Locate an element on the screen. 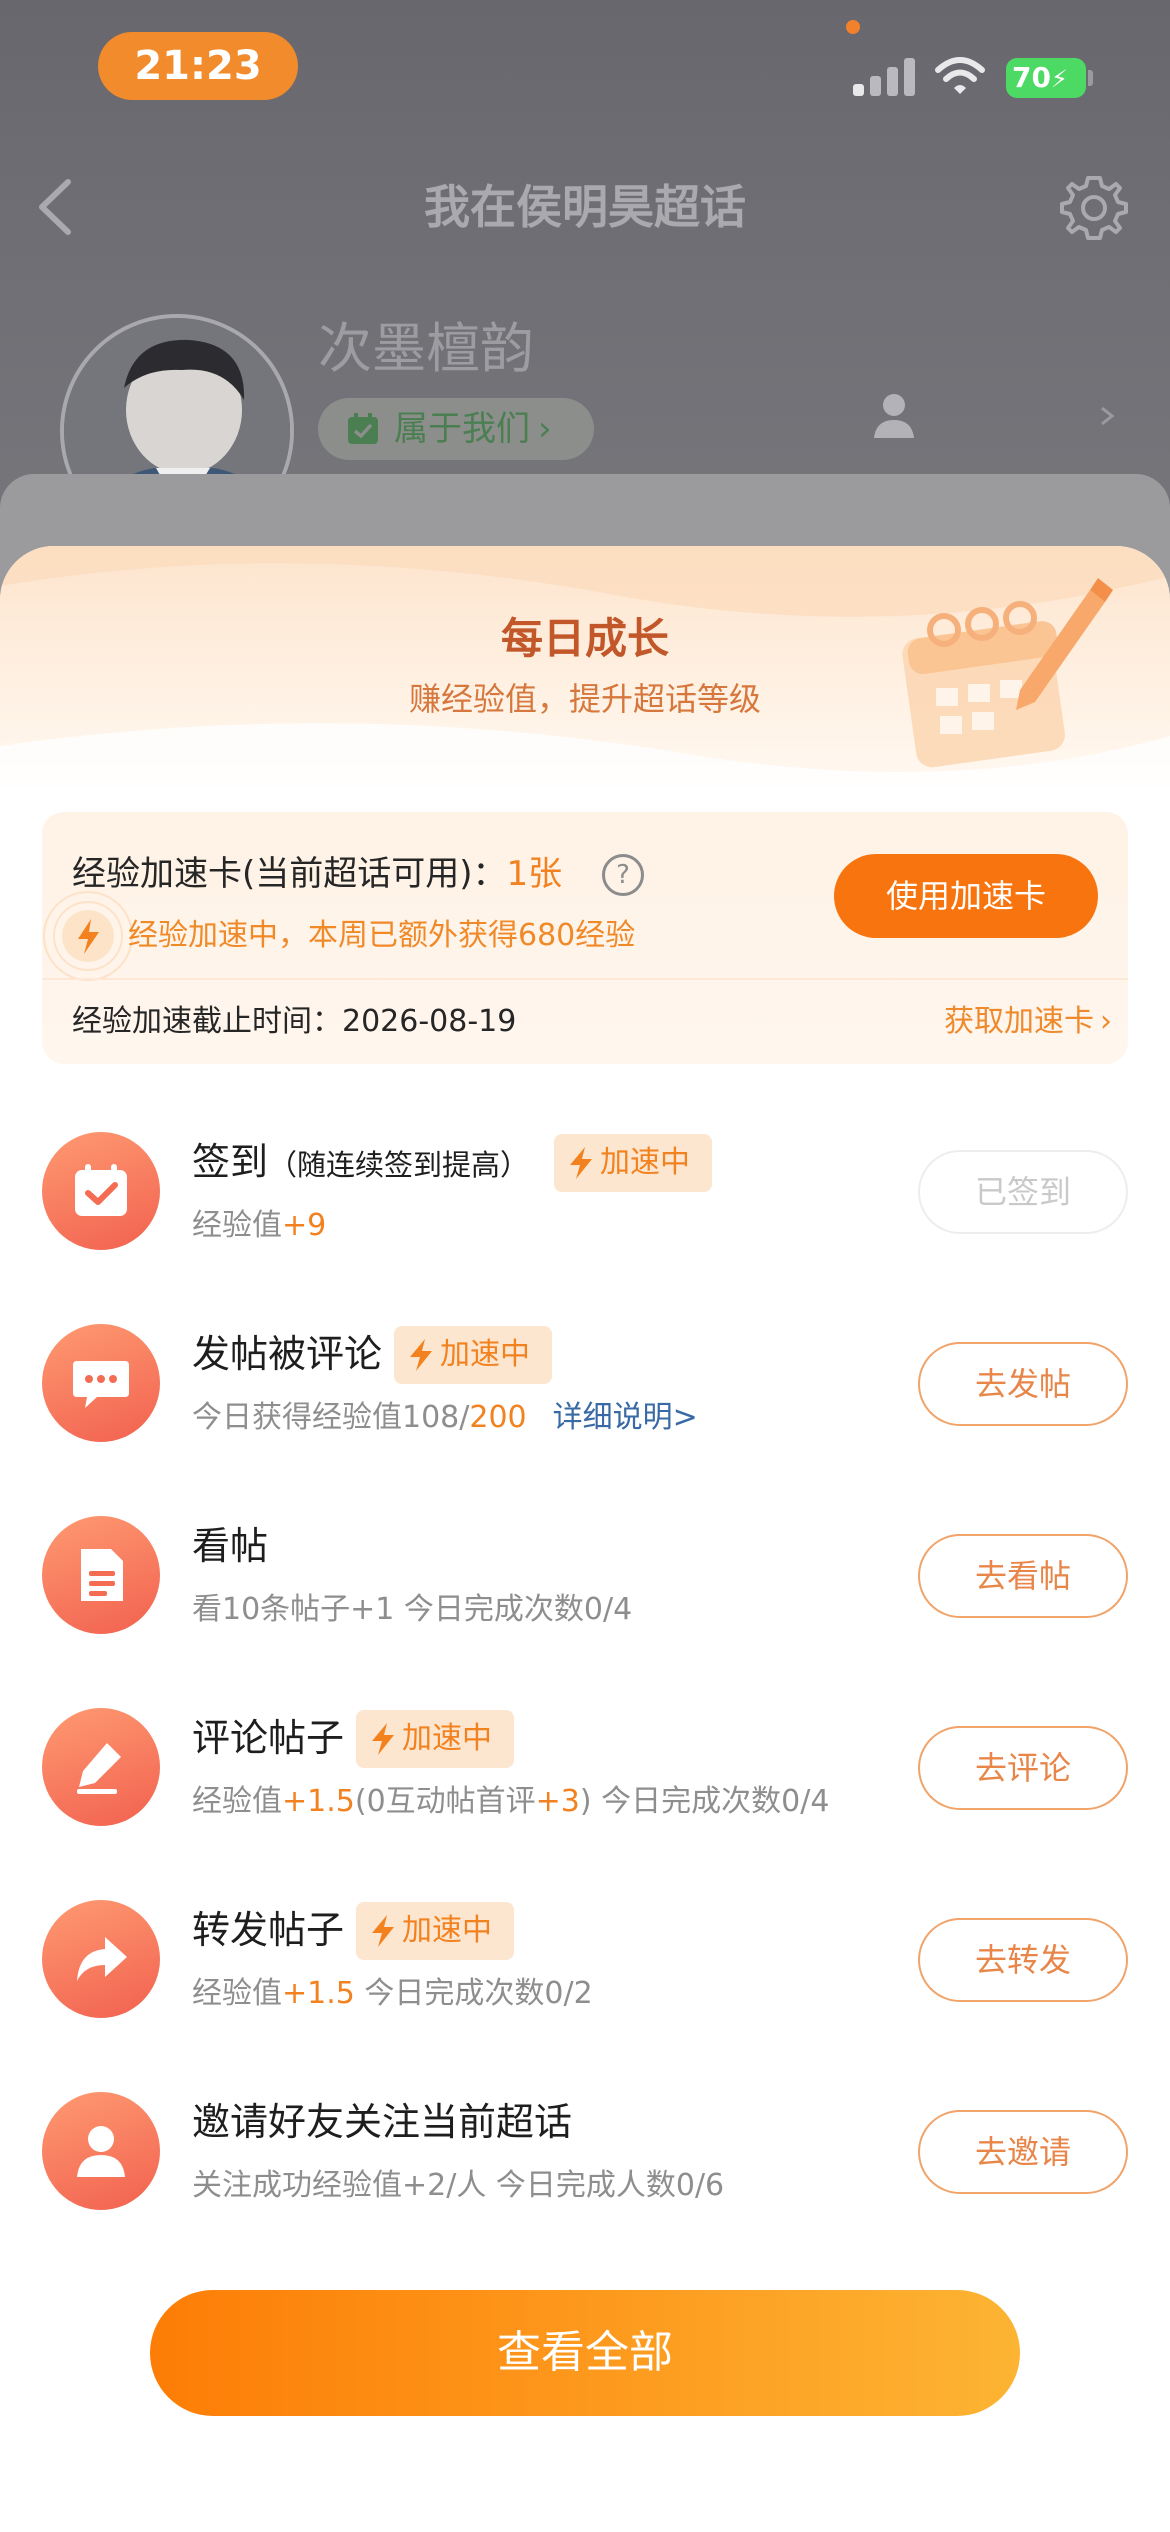 The width and height of the screenshot is (1170, 2532). signed-in-button: 已签到 is located at coordinates (1023, 1192).